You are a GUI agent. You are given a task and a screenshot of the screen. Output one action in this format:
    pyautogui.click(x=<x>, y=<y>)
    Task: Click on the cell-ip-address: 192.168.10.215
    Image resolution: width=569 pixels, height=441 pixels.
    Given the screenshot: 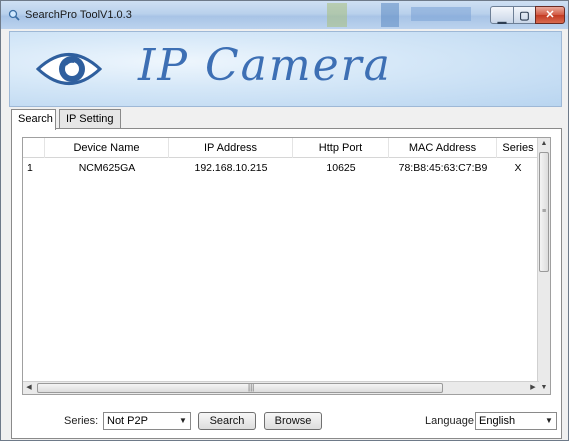 What is the action you would take?
    pyautogui.click(x=231, y=168)
    